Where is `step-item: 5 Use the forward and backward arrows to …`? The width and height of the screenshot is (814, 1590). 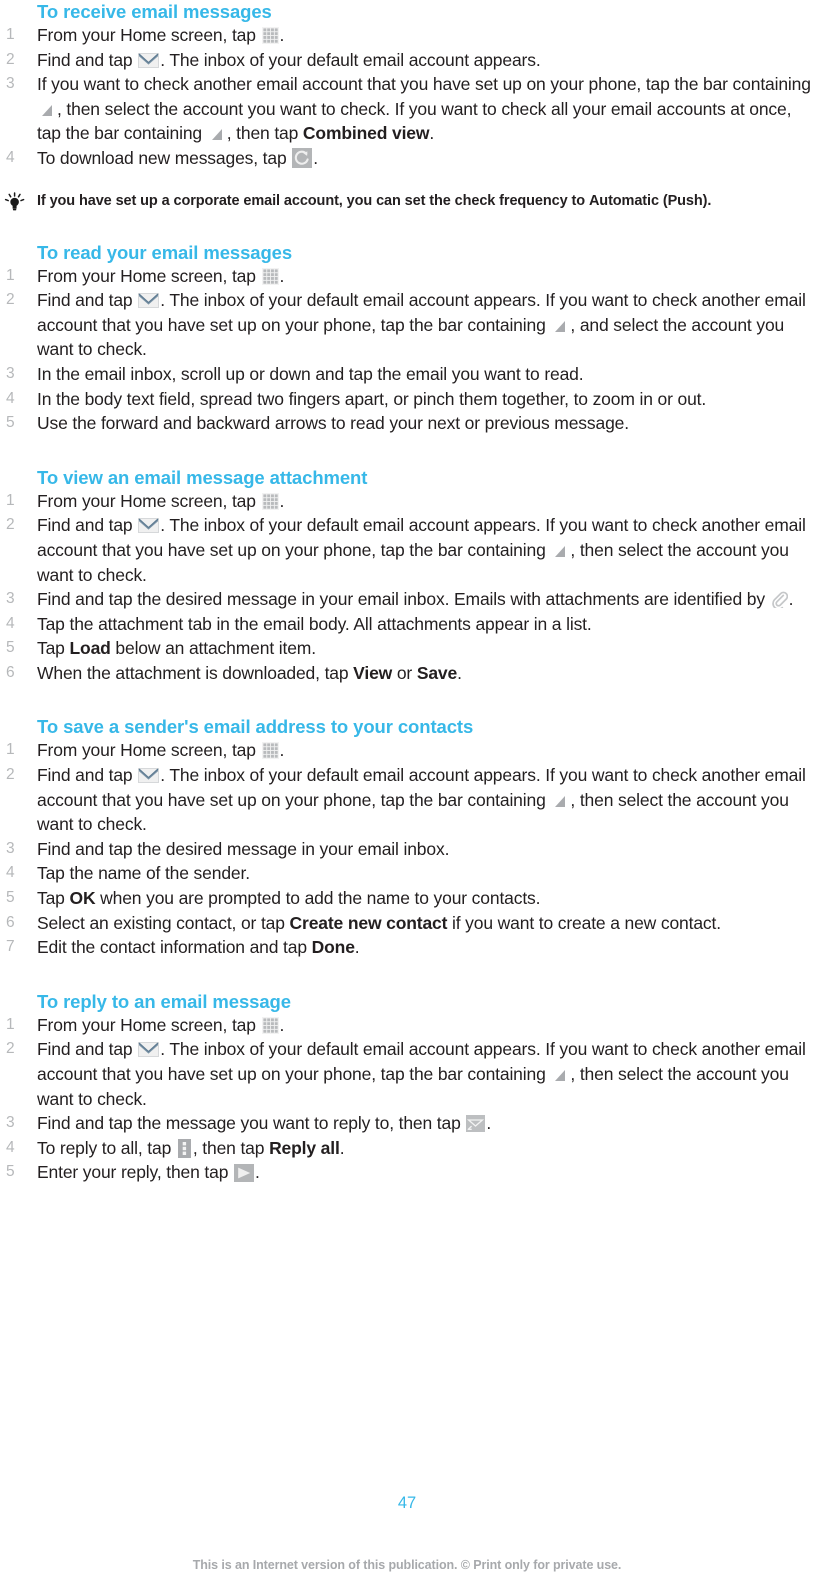
step-item: 5 Use the forward and backward arrows to … is located at coordinates (407, 423).